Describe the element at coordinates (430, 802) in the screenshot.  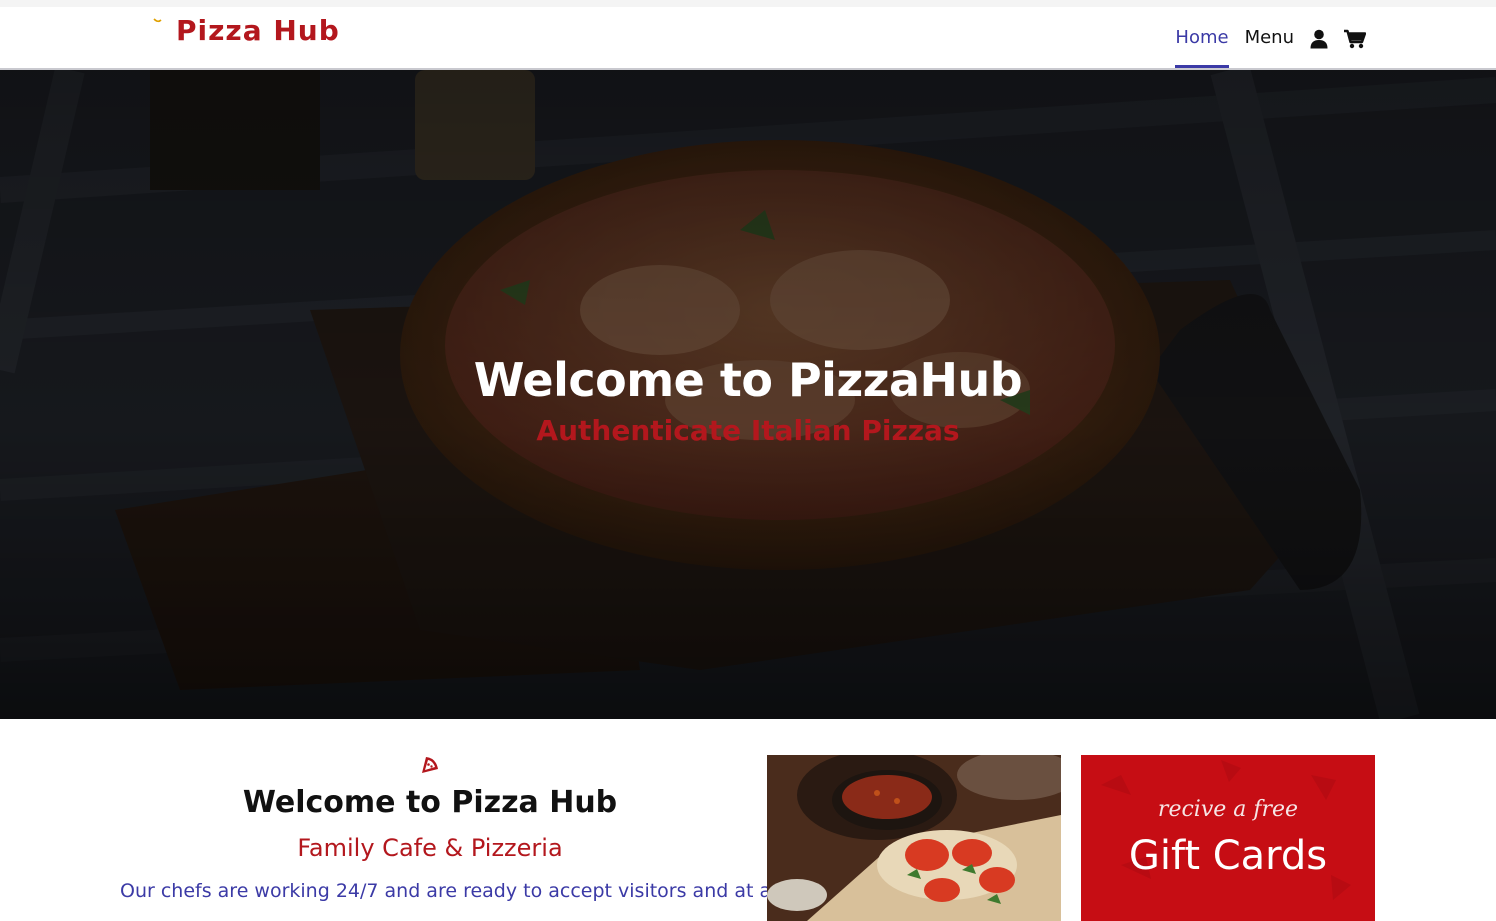
I see `about-title: Welcome to Pizza Hub` at that location.